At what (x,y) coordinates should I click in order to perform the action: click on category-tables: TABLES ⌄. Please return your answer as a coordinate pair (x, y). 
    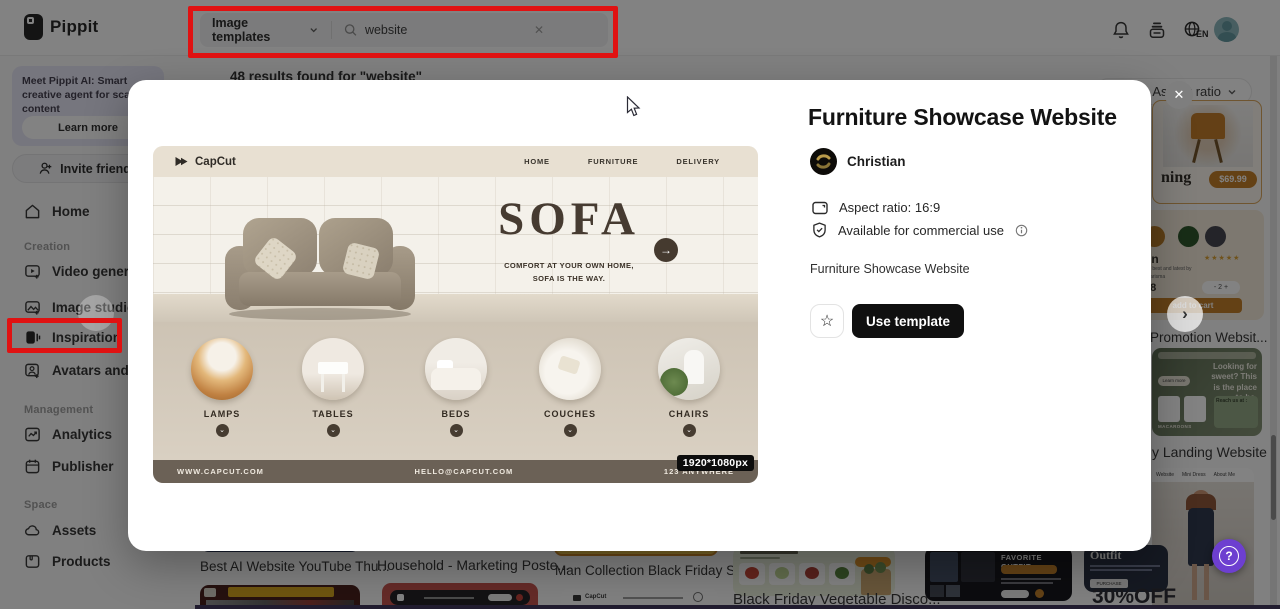
    Looking at the image, I should click on (333, 387).